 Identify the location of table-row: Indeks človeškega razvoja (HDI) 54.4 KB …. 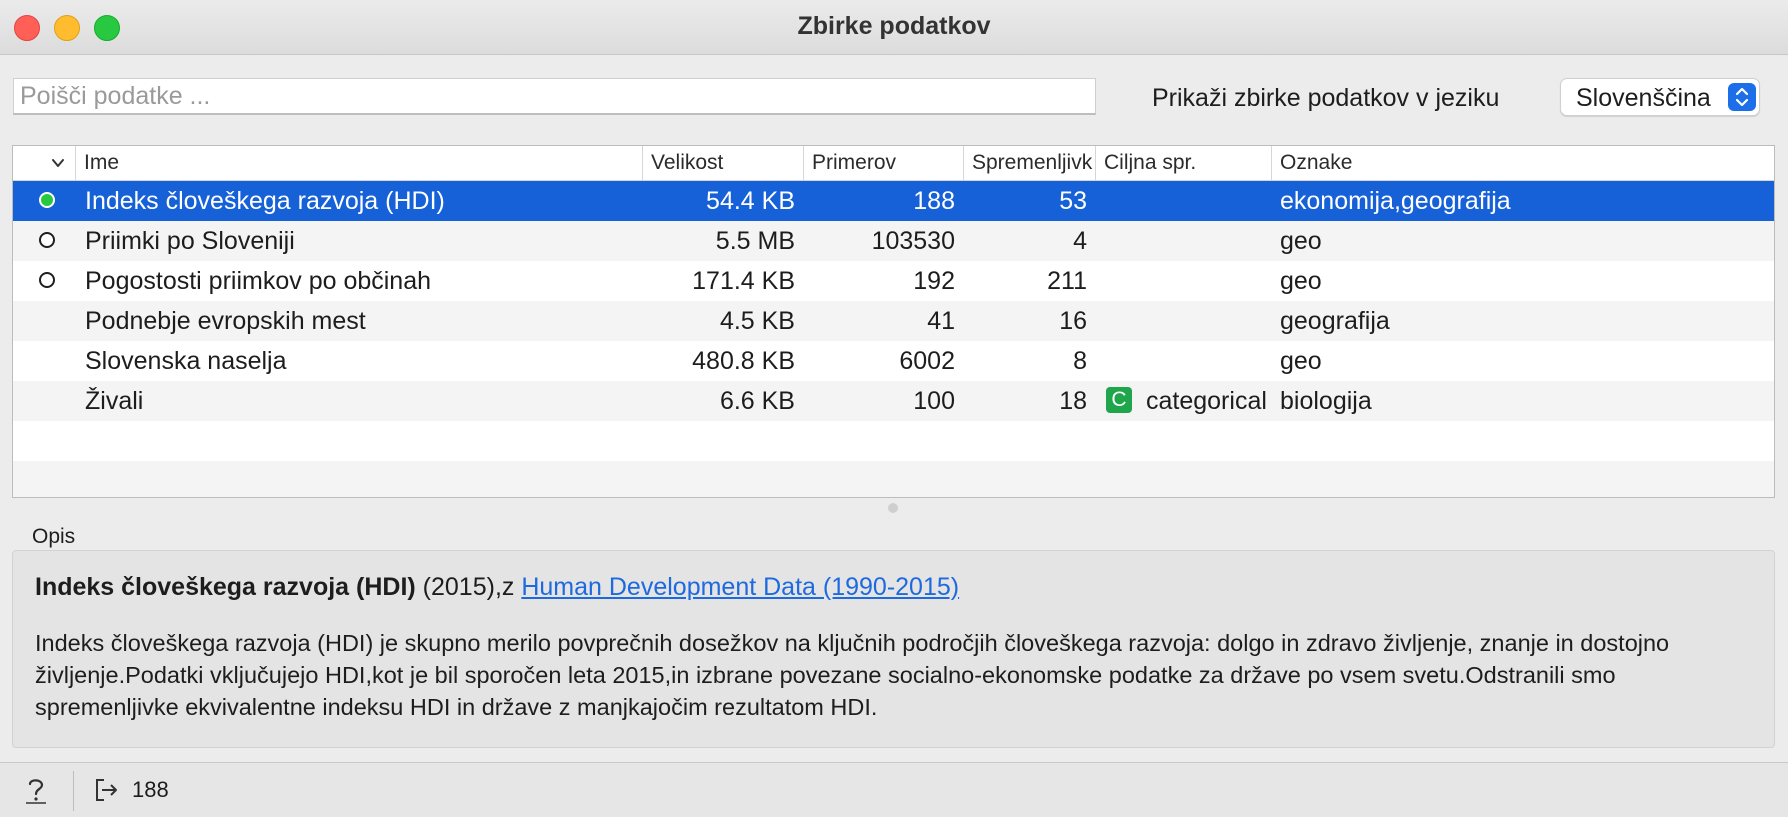
(893, 201).